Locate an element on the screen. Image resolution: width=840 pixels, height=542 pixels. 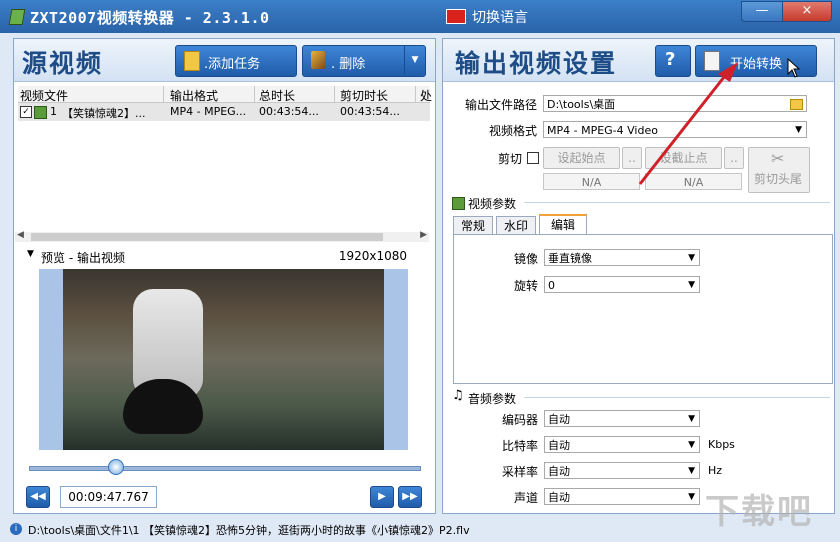
bitrate-label: 比特率 is located at coordinates (519, 446).